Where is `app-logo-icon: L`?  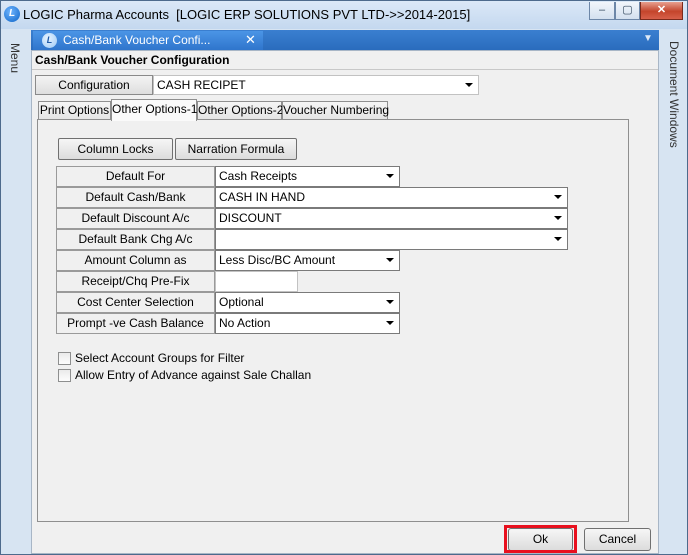 app-logo-icon: L is located at coordinates (12, 14).